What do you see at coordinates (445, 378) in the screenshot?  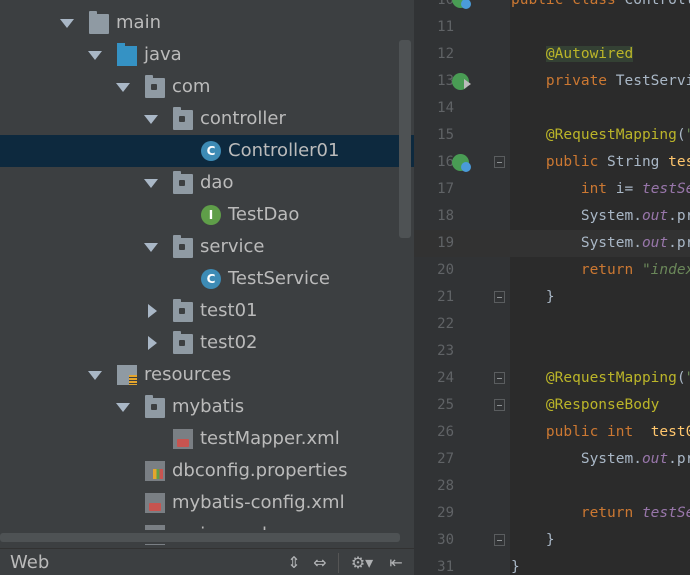 I see `line-number: 24` at bounding box center [445, 378].